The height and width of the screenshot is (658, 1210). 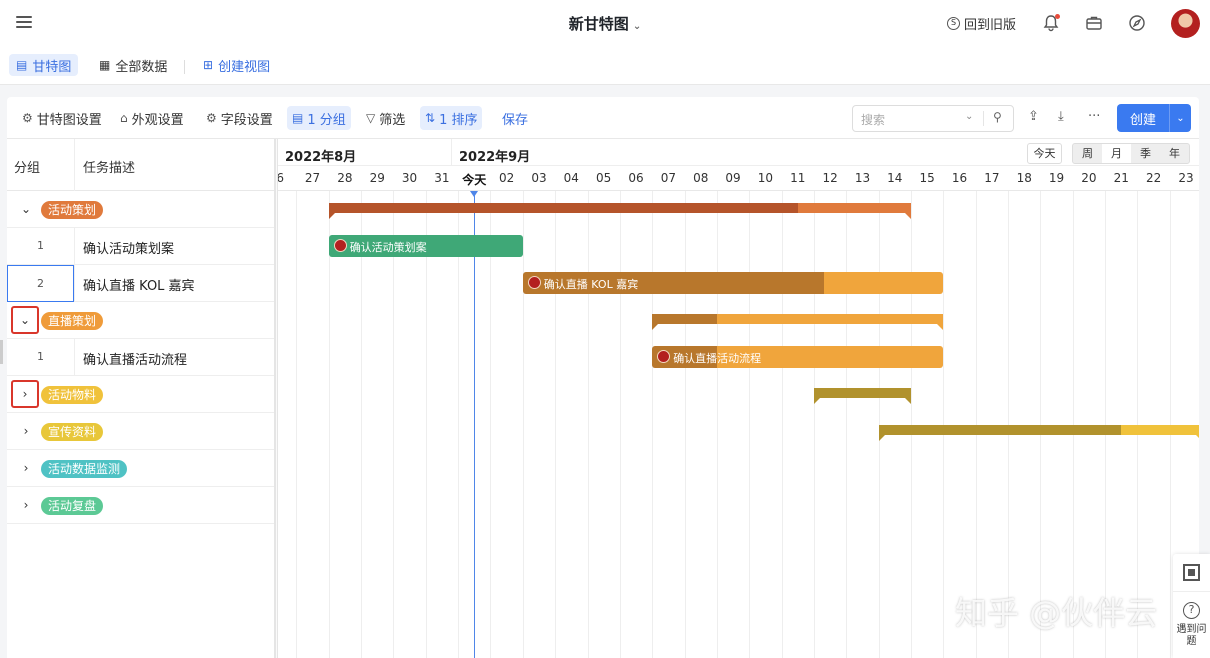 What do you see at coordinates (321, 157) in the screenshot?
I see `month-label: 2022年8月` at bounding box center [321, 157].